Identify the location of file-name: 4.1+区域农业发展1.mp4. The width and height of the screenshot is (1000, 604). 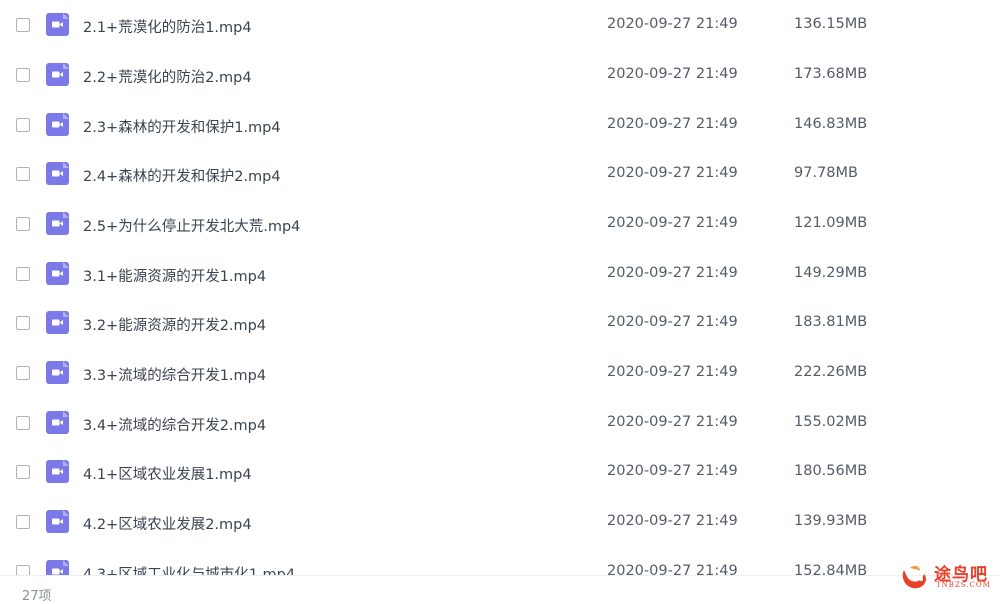
(167, 473).